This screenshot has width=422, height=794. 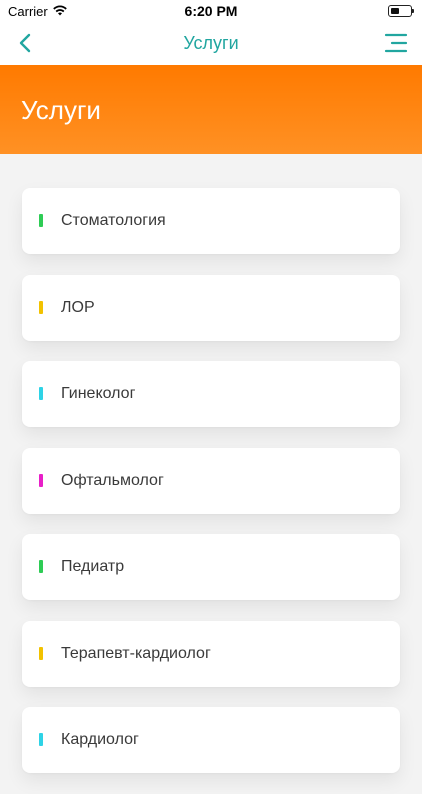 I want to click on service-item-pediatrician: Педиатр, so click(x=211, y=567).